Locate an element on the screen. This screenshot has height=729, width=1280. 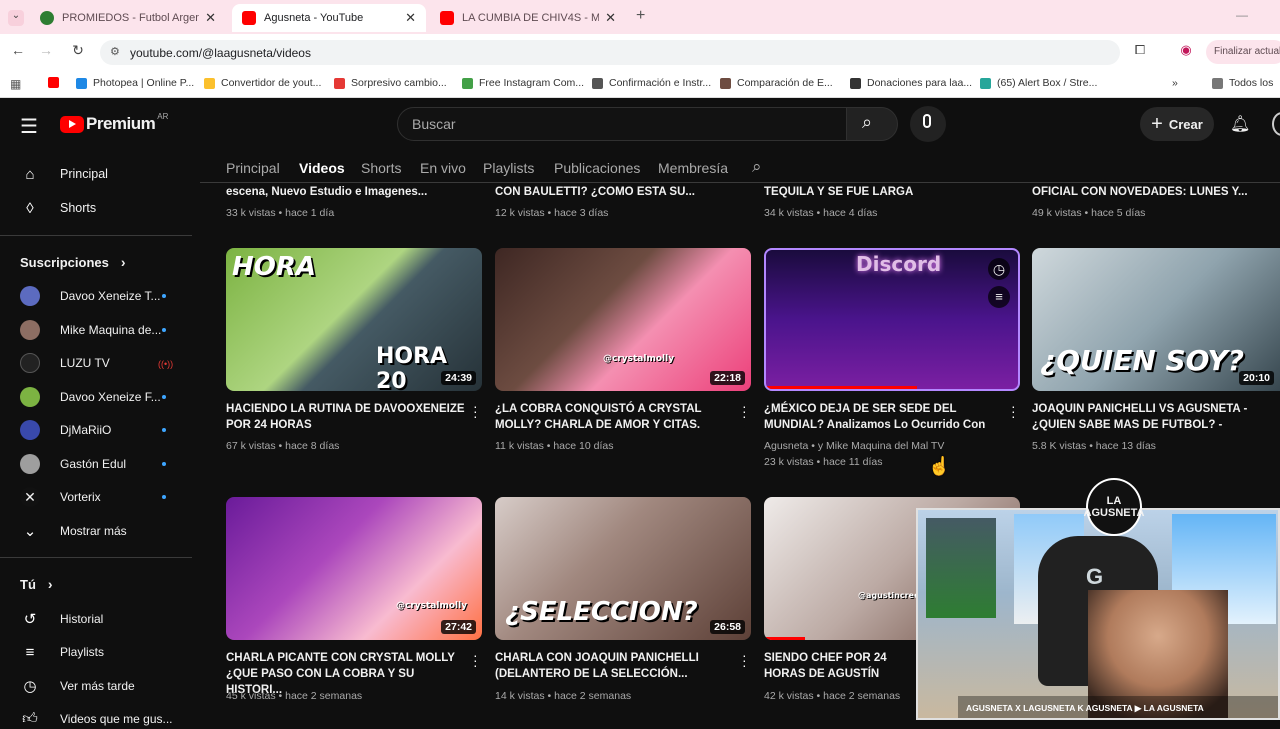
voice-search-button is located at coordinates (928, 124).